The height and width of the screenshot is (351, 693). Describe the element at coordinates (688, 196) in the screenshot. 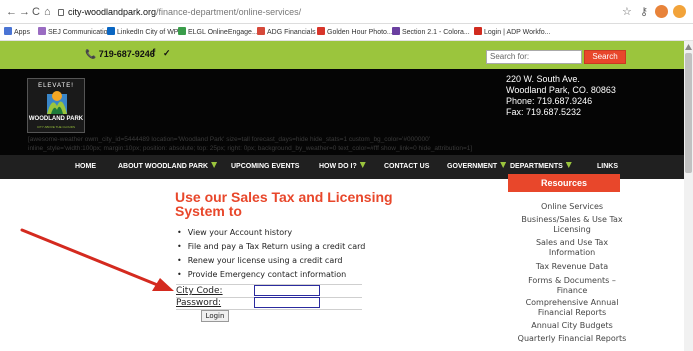

I see `page-scrollbar` at that location.